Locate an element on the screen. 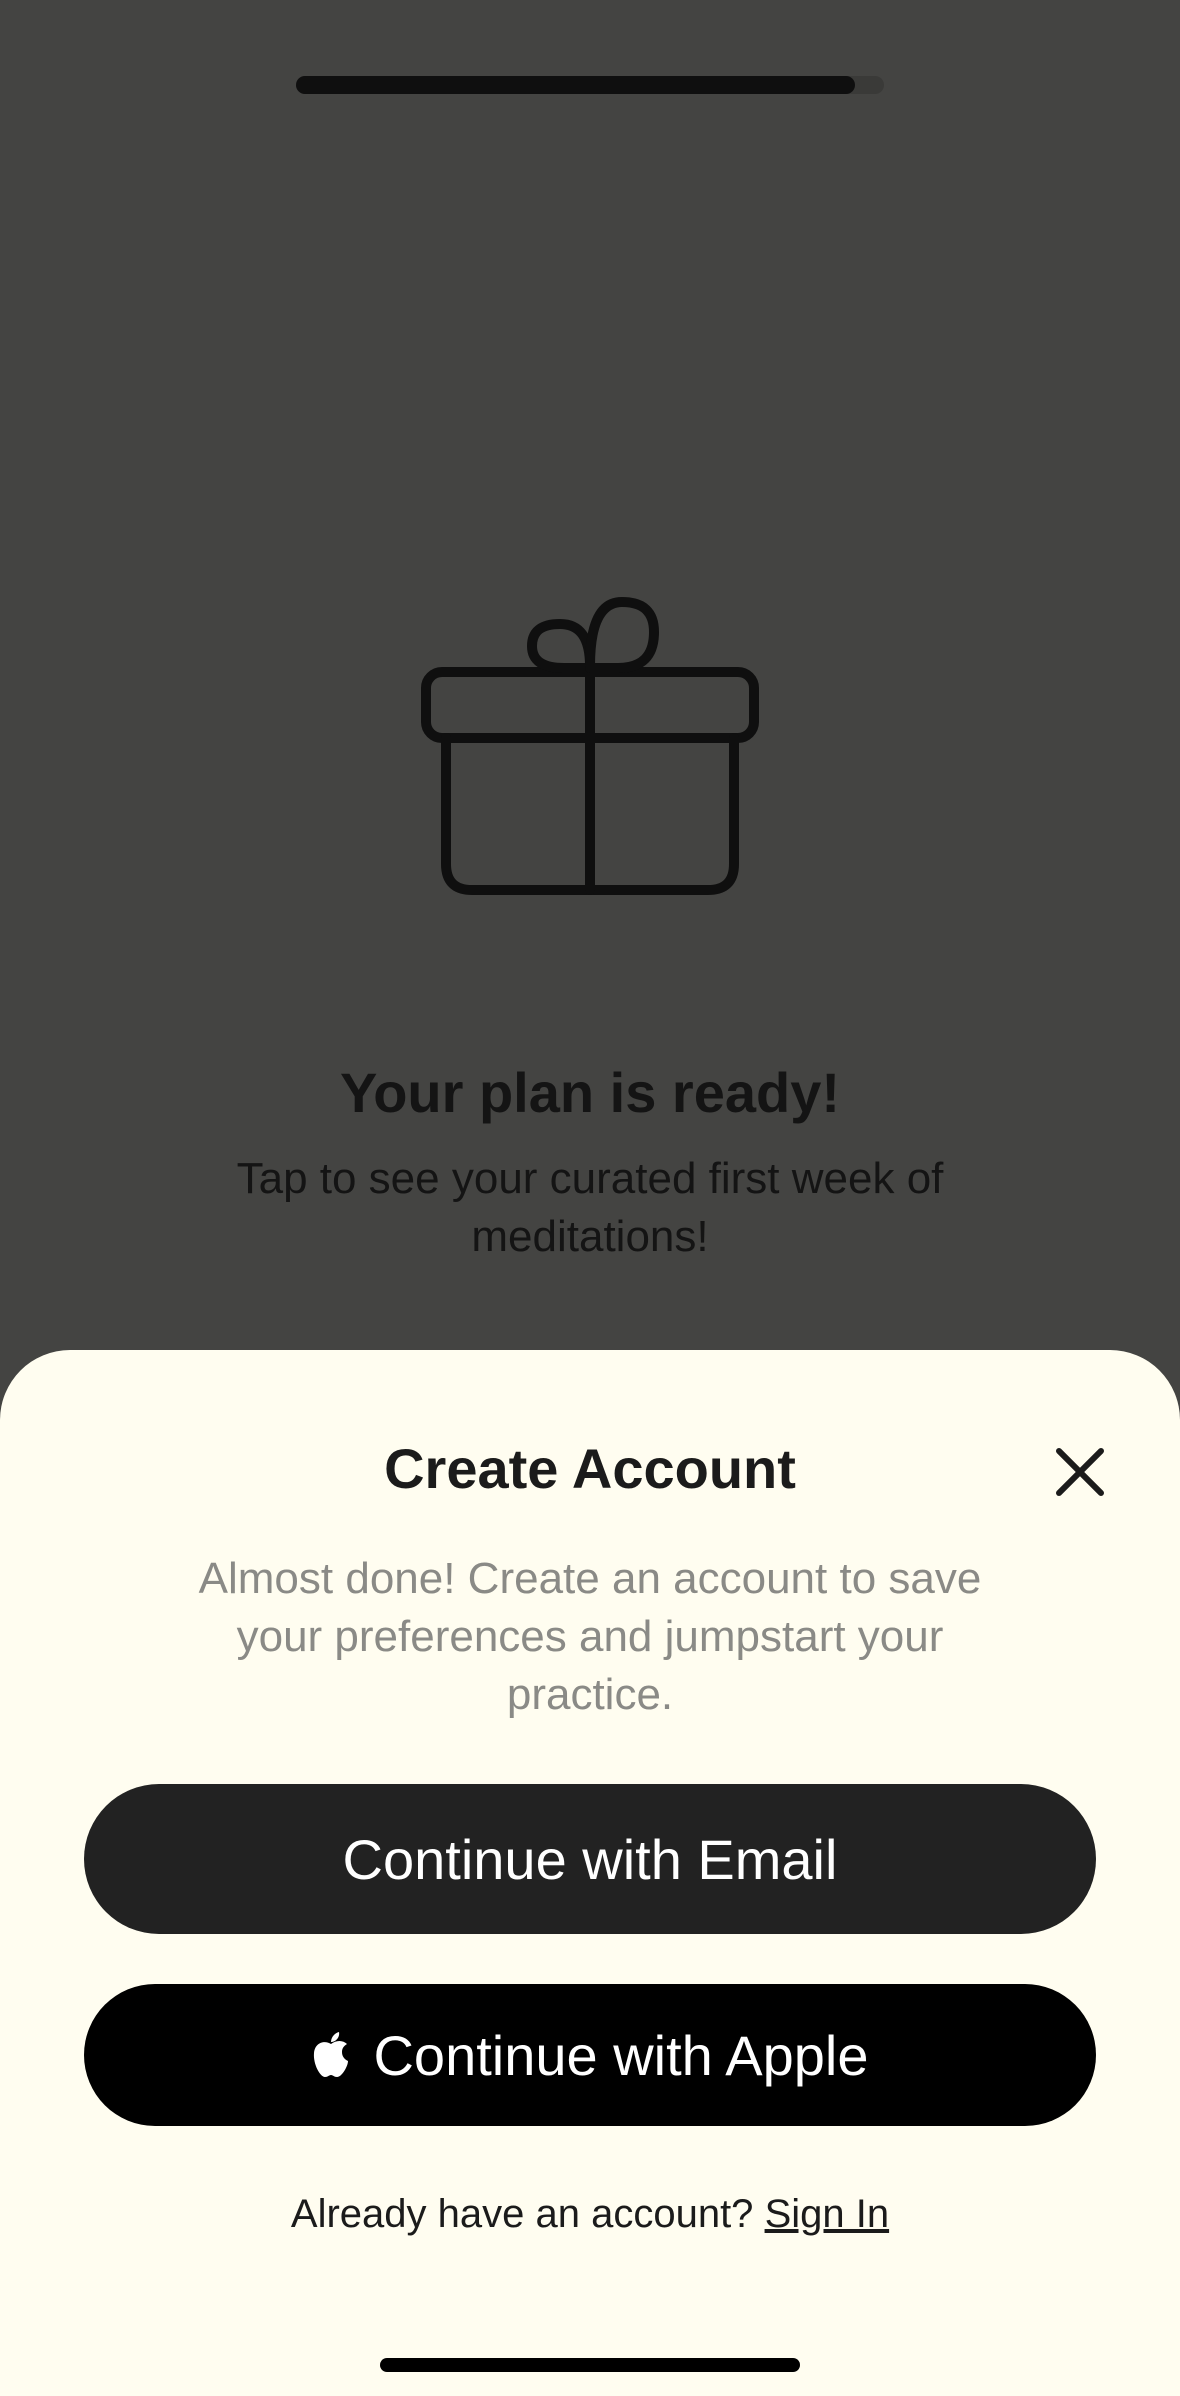  close-icon is located at coordinates (1080, 1472).